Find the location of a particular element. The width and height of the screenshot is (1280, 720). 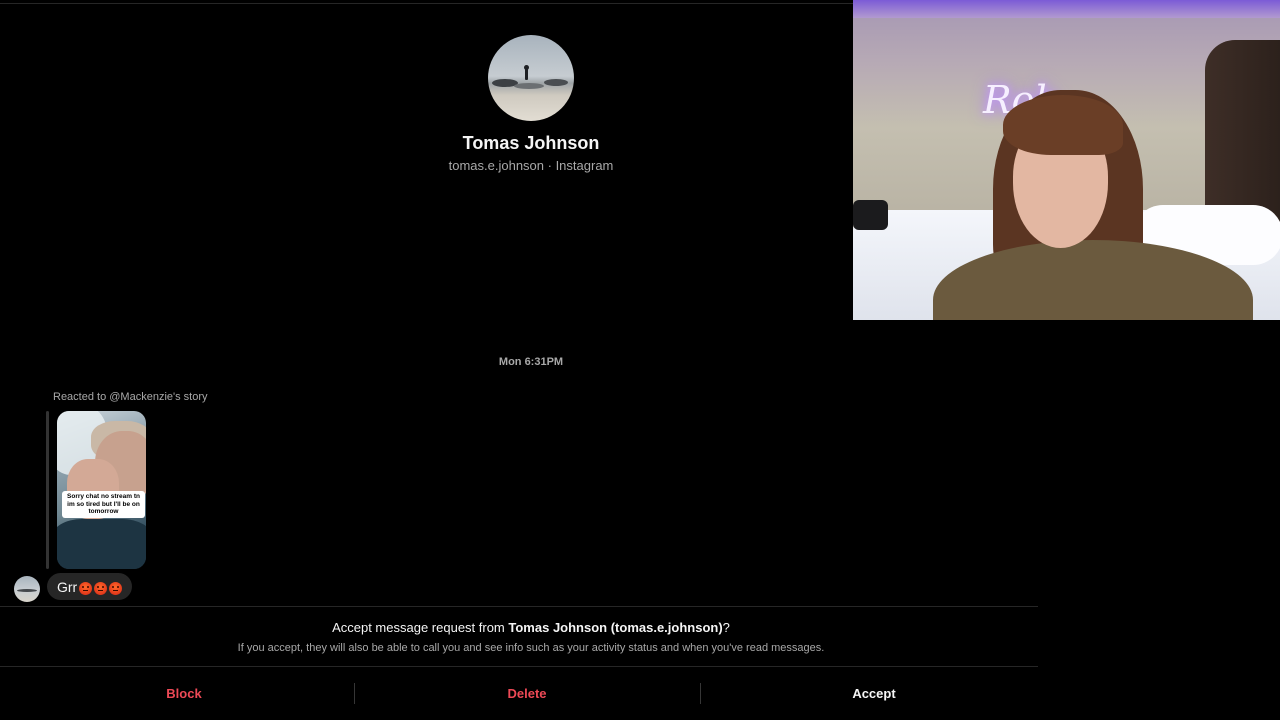

request-title-name: Tomas Johnson (tomas.e.johnson) is located at coordinates (615, 627).